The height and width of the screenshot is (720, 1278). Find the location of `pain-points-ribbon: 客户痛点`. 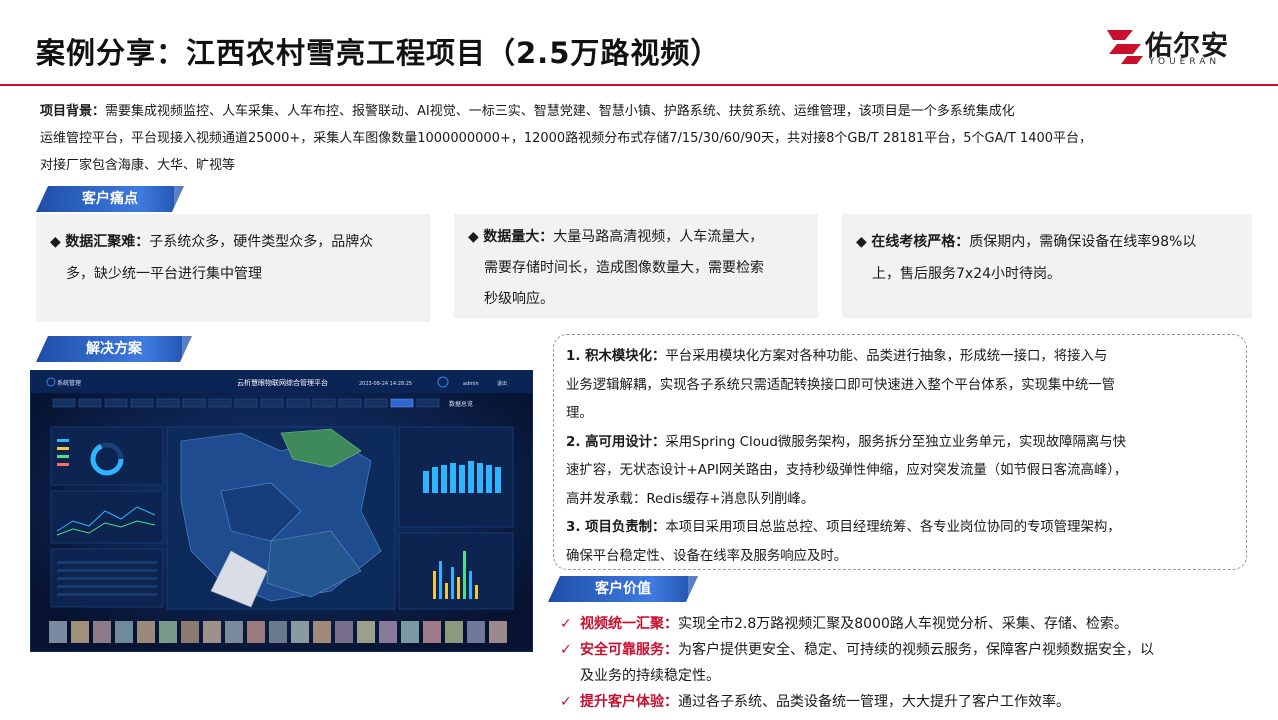

pain-points-ribbon: 客户痛点 is located at coordinates (110, 199).